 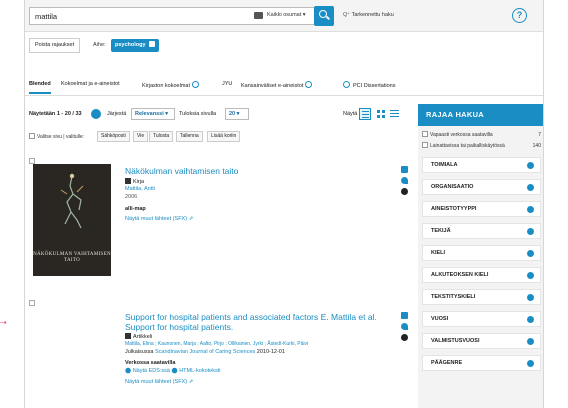 I want to click on result-title-link: Näkökulman vaihtamisen taito, so click(x=254, y=171).